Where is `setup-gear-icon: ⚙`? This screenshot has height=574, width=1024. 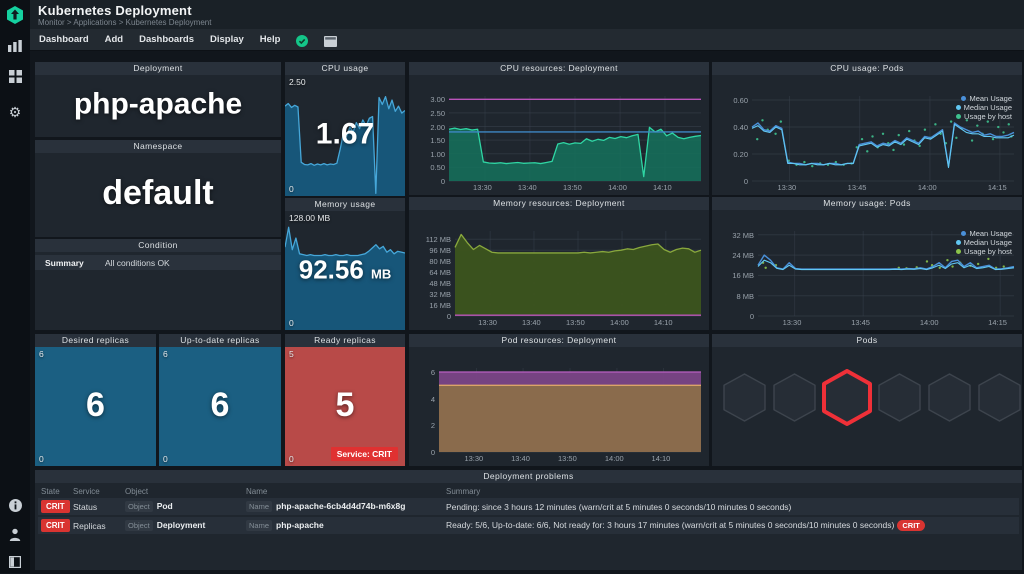 setup-gear-icon: ⚙ is located at coordinates (15, 112).